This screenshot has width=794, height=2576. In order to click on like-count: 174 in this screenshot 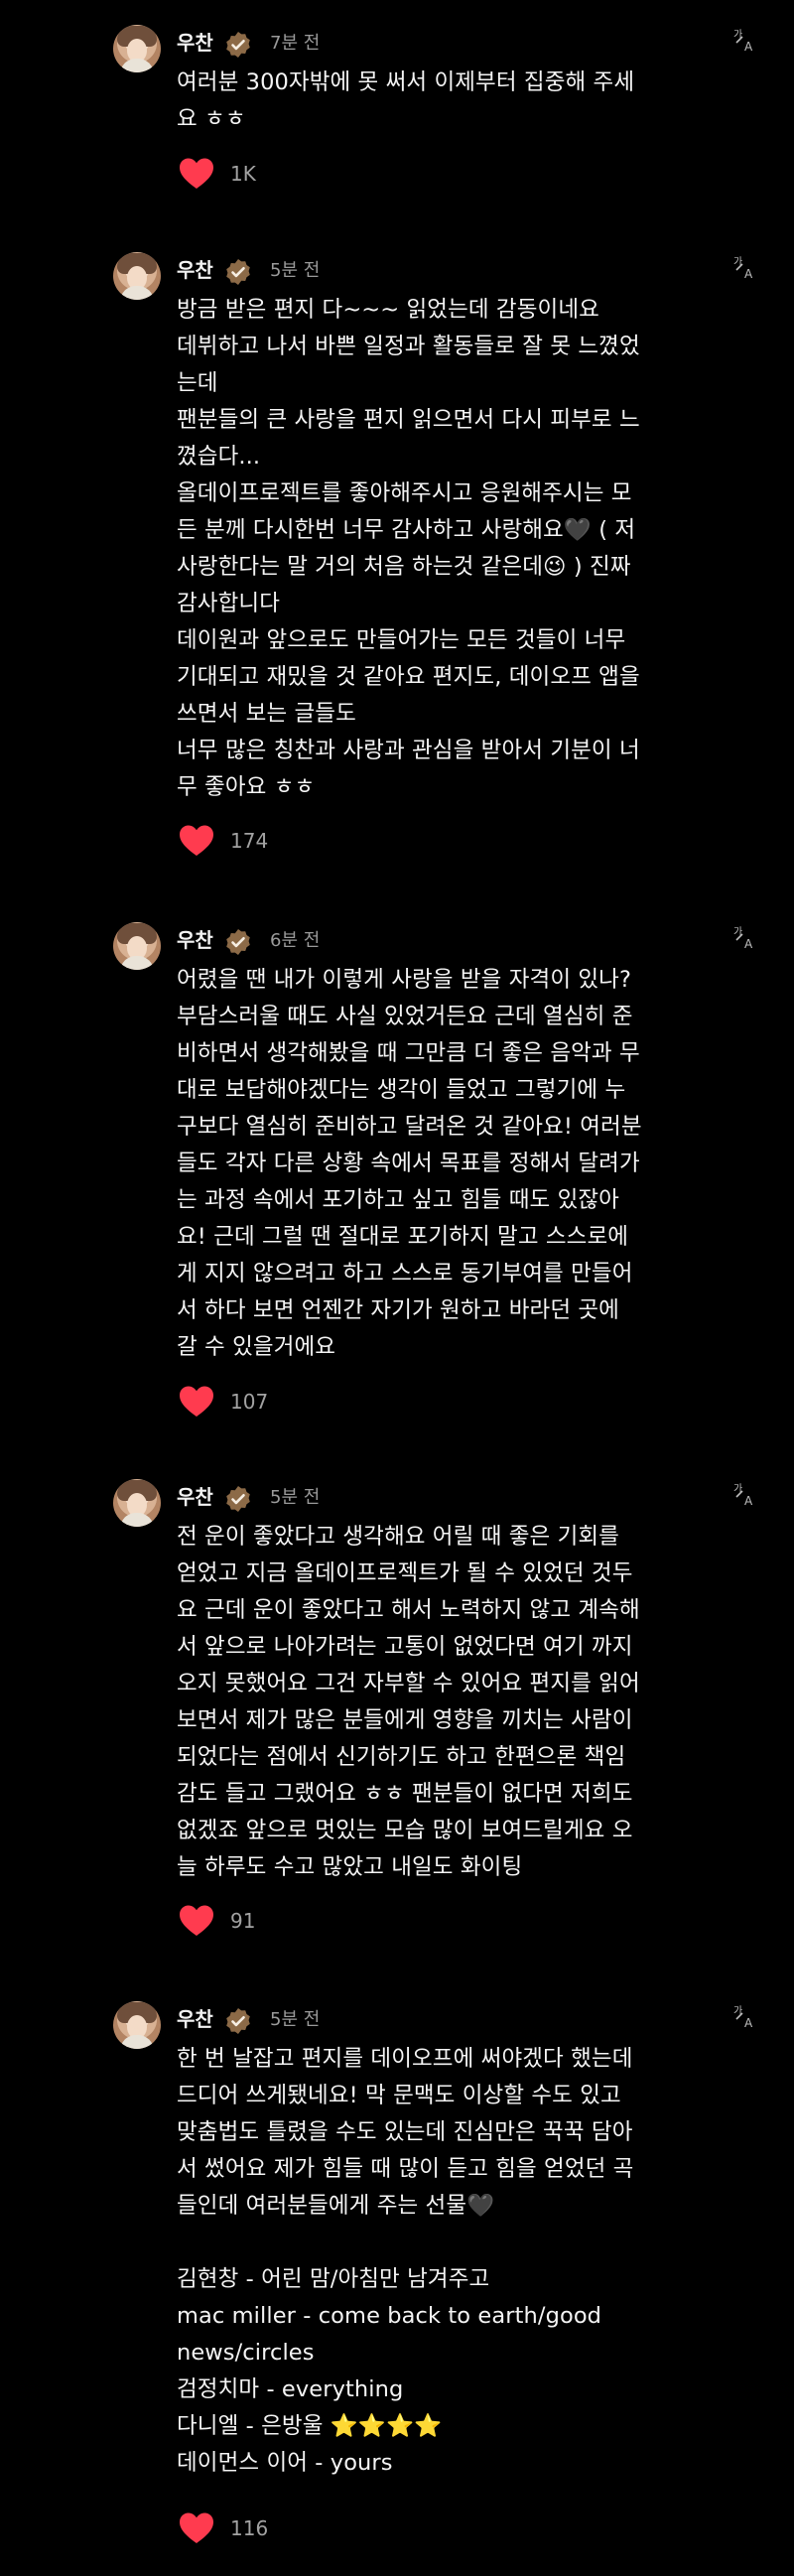, I will do `click(250, 841)`.